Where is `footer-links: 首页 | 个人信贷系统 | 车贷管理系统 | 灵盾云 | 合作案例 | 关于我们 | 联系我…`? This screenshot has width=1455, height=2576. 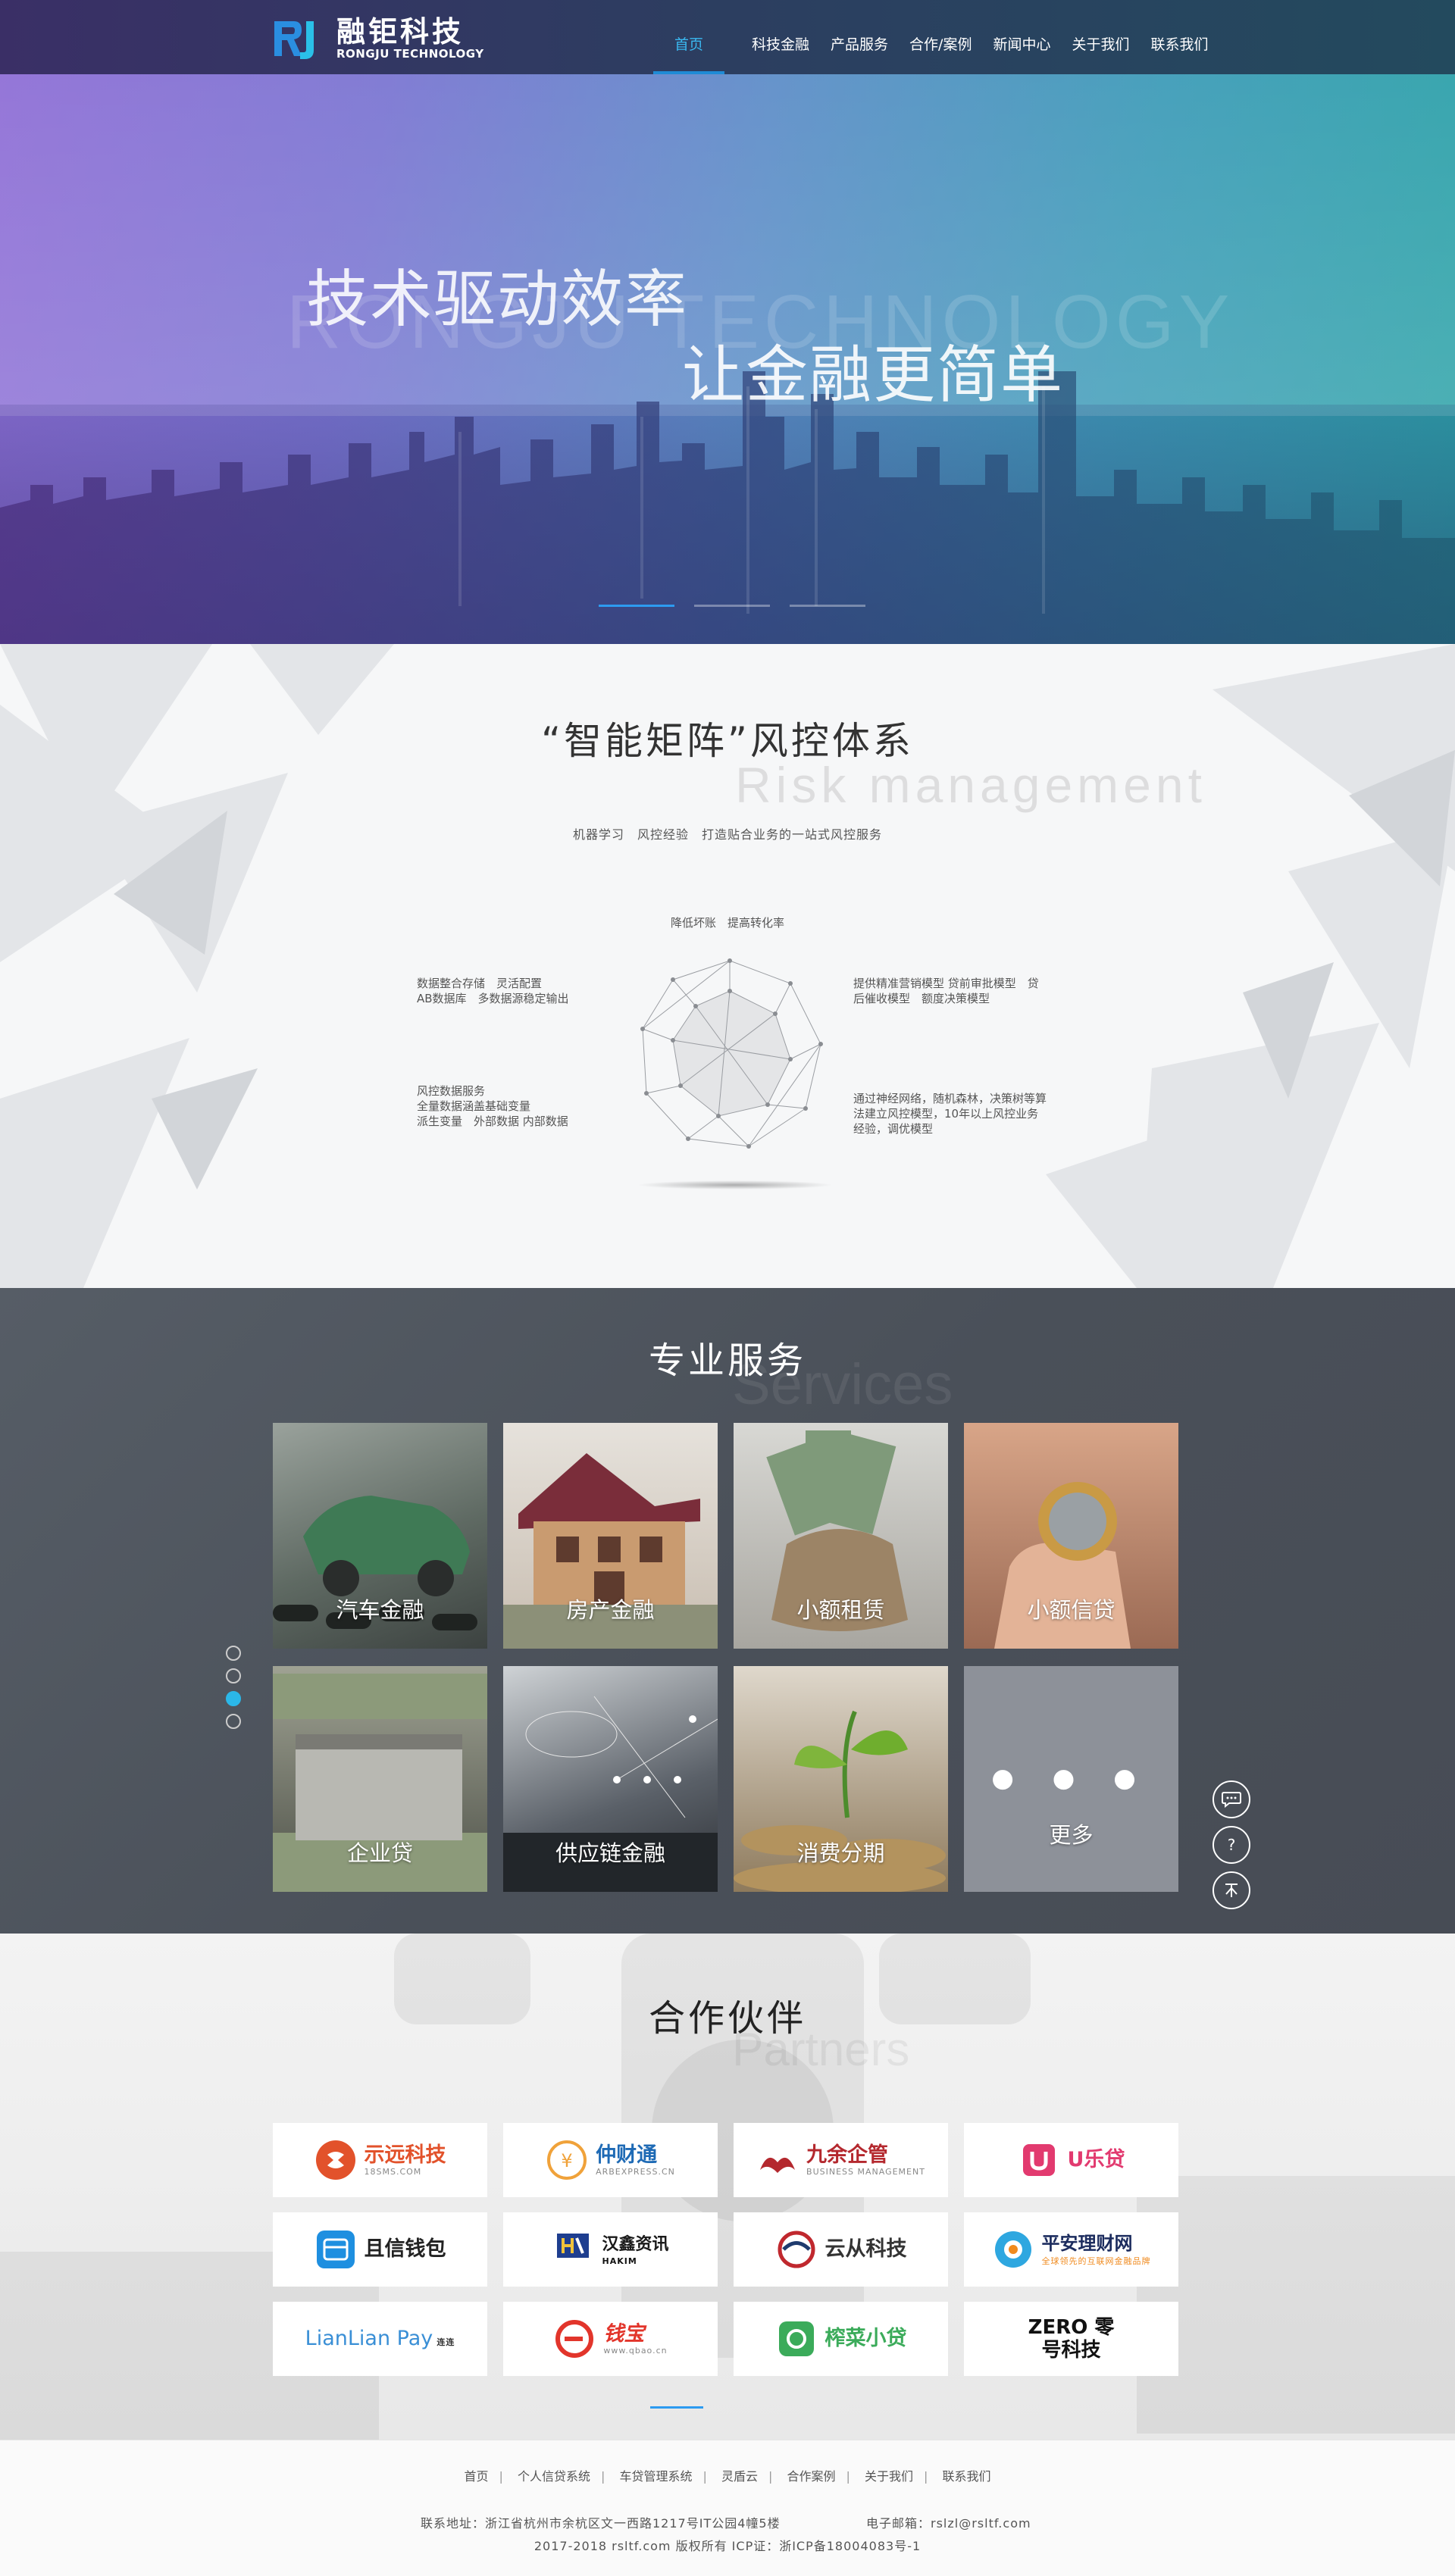
footer-links: 首页 | 个人信贷系统 | 车贷管理系统 | 灵盾云 | 合作案例 | 关于我们 | 联系我… is located at coordinates (727, 2476).